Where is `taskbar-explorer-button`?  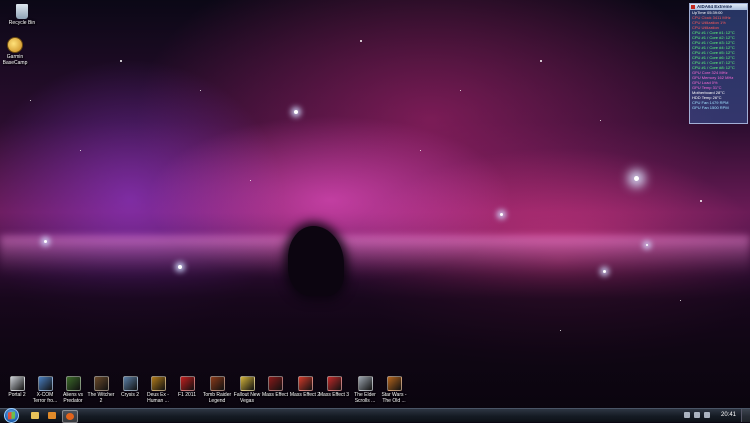
taskbar-explorer-button is located at coordinates (35, 415).